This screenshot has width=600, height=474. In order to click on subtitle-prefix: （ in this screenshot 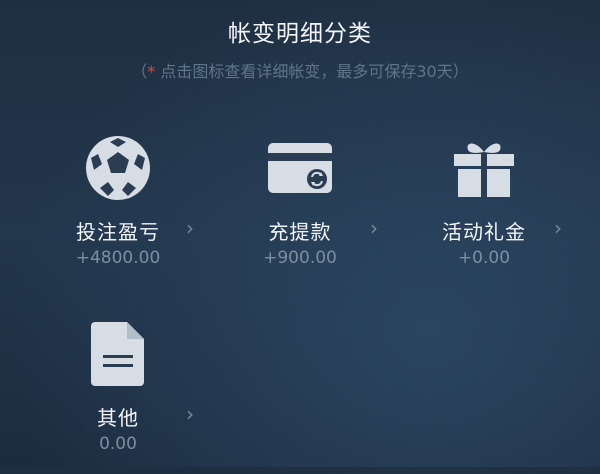, I will do `click(139, 71)`.